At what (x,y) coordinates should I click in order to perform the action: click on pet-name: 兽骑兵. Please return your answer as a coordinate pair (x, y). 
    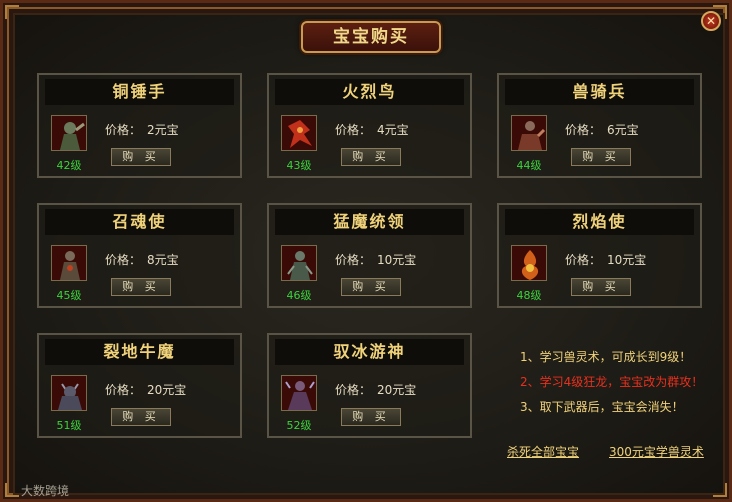
    Looking at the image, I should click on (599, 92).